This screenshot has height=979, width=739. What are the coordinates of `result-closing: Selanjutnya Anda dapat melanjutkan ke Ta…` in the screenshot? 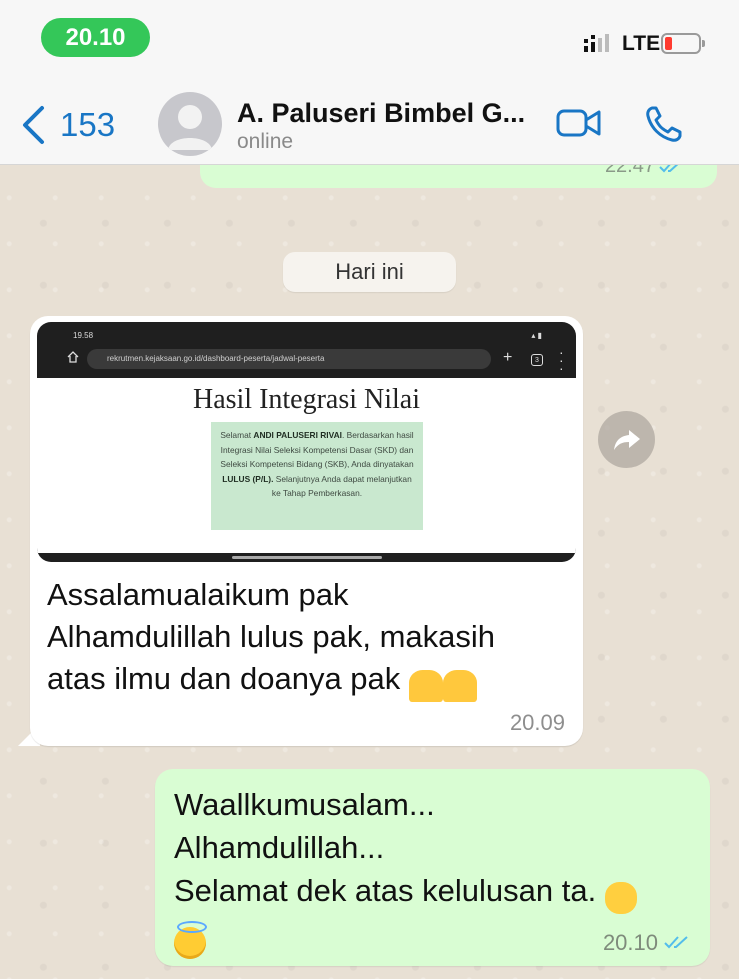 It's located at (341, 486).